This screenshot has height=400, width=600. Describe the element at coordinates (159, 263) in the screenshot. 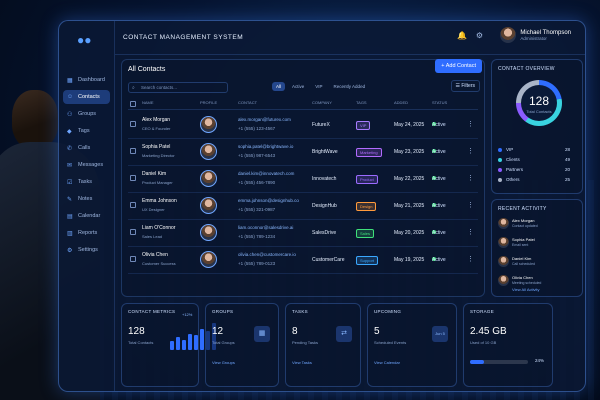

I see `contact-title: Customer Success` at that location.